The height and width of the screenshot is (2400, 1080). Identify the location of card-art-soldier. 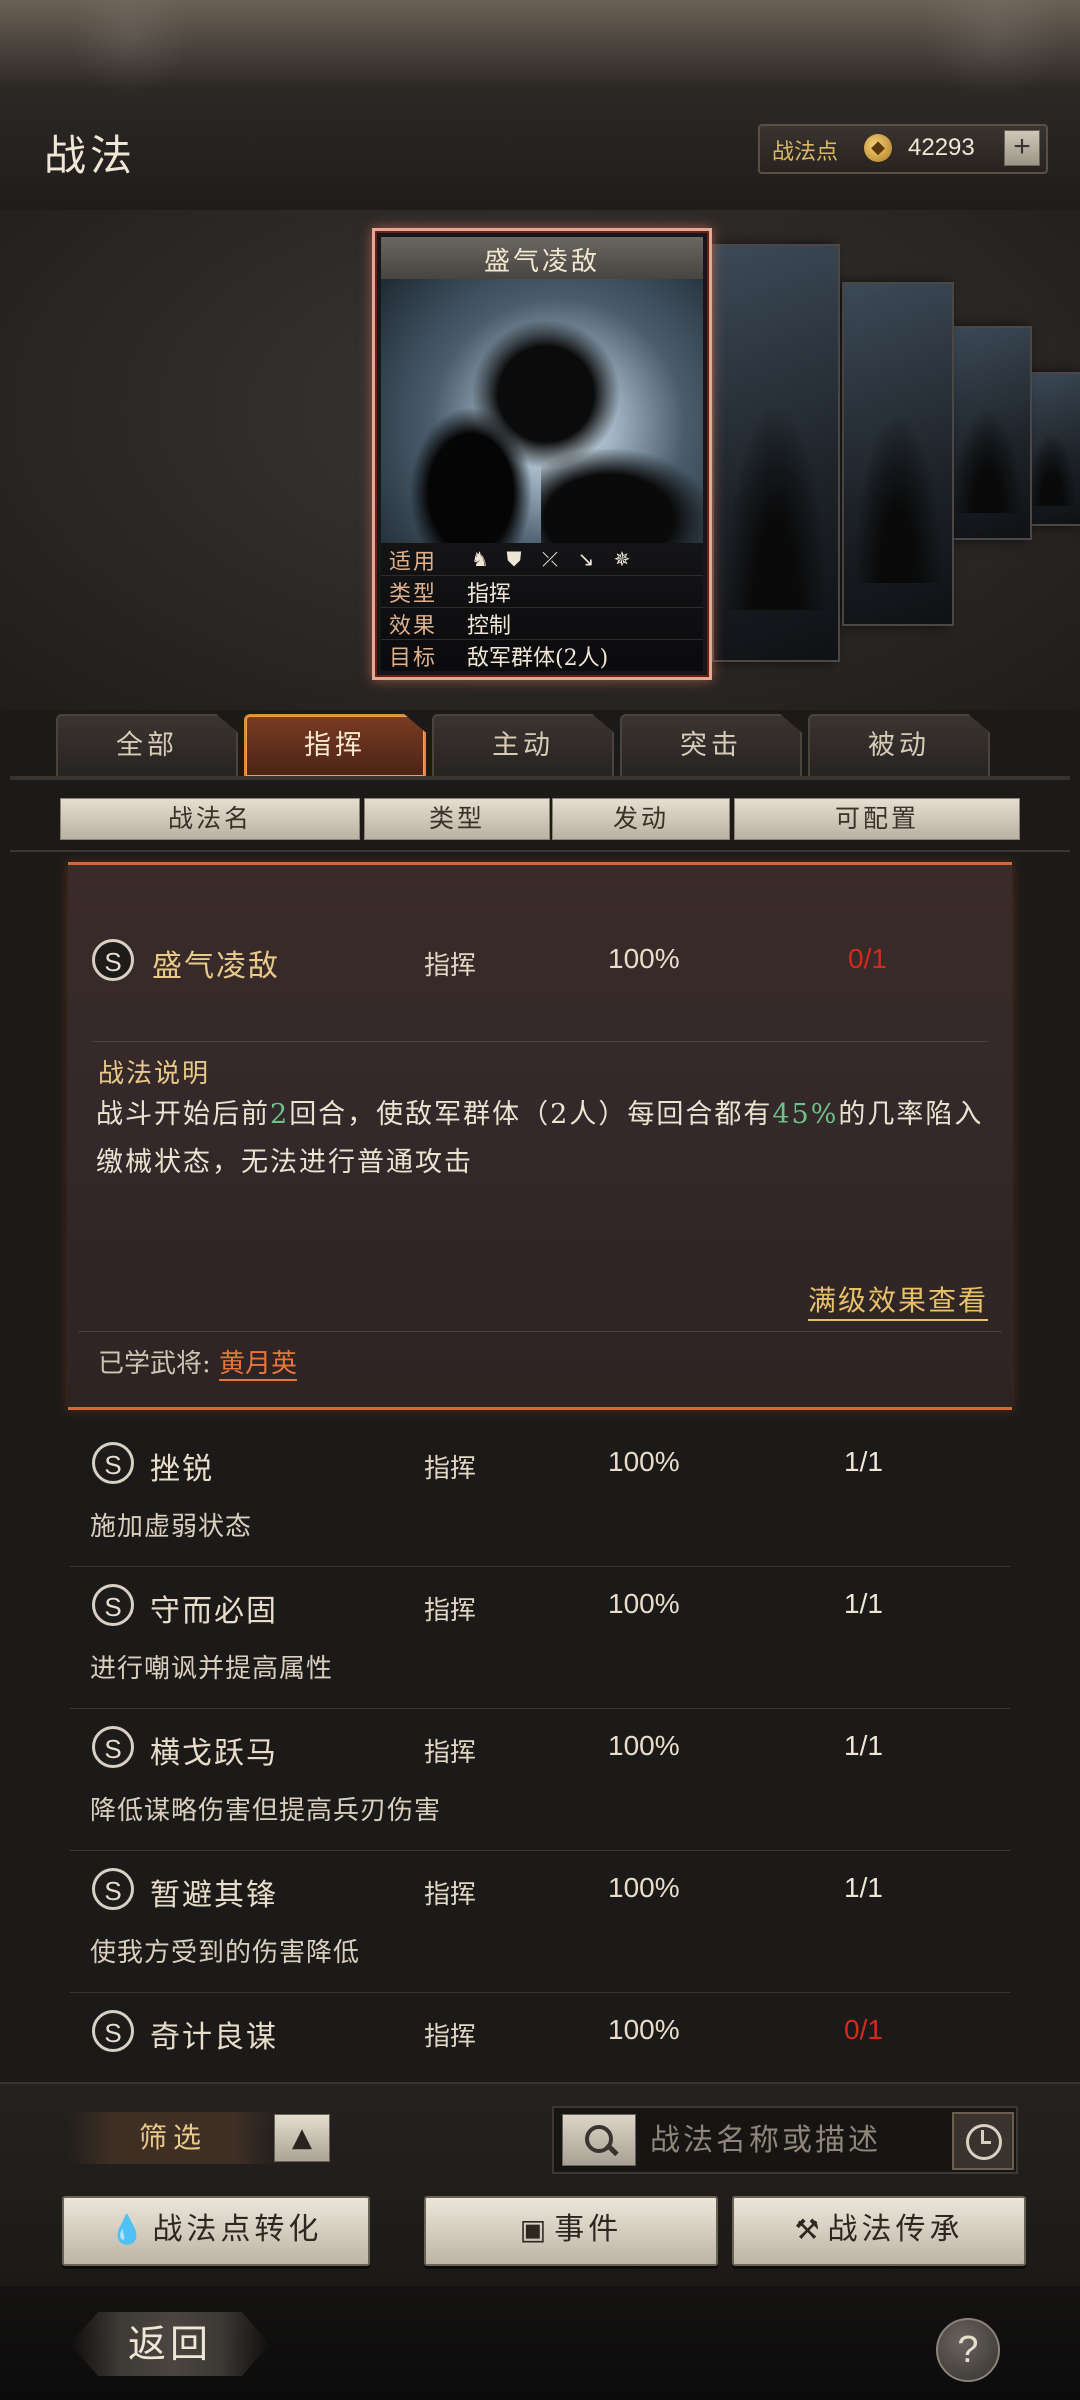
(471, 476).